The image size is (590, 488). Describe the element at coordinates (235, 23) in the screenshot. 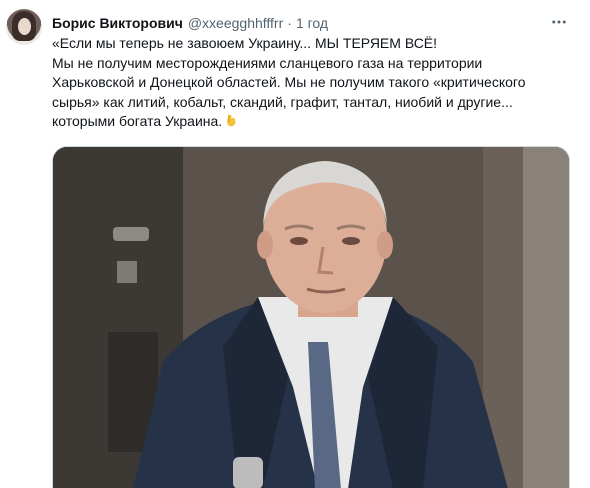

I see `author-handle: @xxeegghhfffrr` at that location.